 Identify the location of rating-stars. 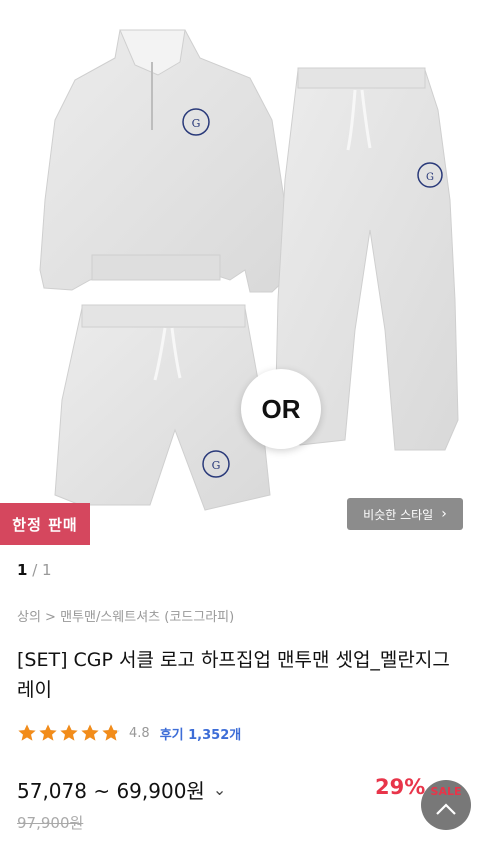
(69, 733).